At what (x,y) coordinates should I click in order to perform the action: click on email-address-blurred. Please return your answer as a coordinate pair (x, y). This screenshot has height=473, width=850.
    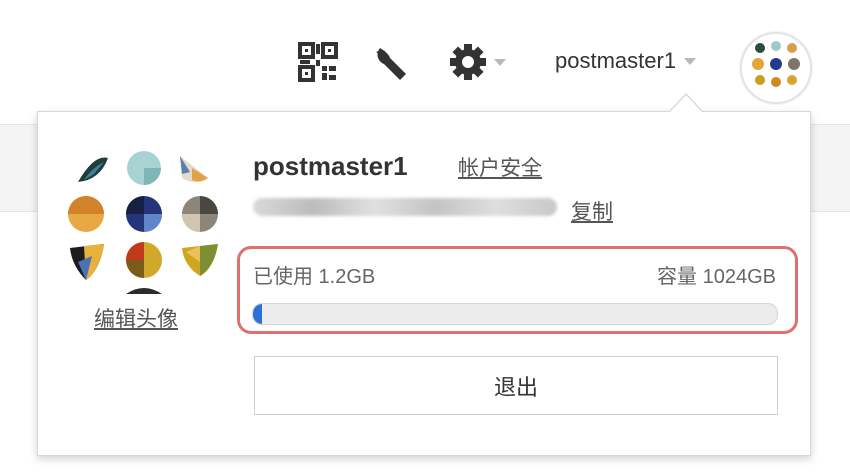
    Looking at the image, I should click on (405, 207).